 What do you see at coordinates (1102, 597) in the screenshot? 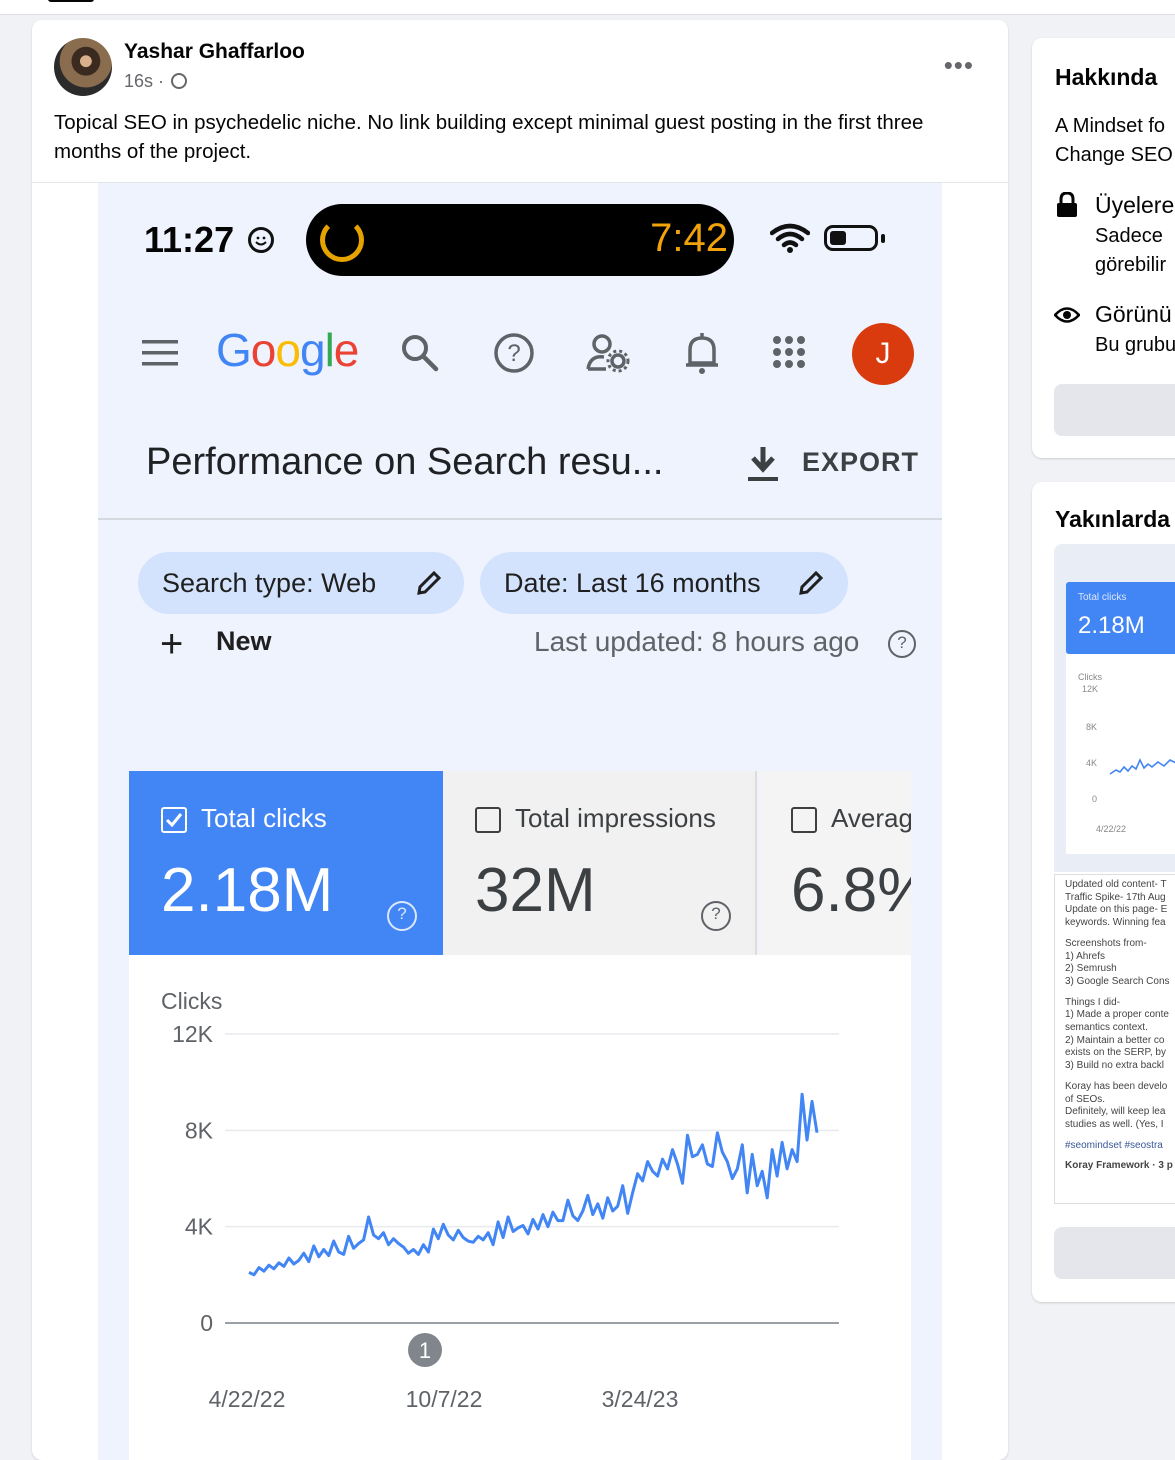
I see `thumbnail-metric-label: Total clicks` at bounding box center [1102, 597].